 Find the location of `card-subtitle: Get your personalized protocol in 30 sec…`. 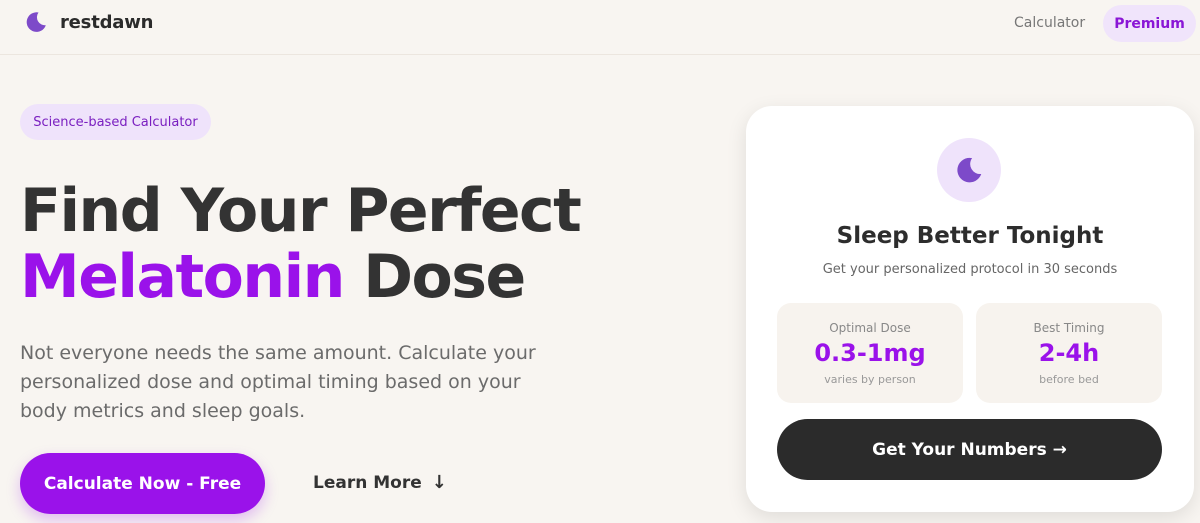

card-subtitle: Get your personalized protocol in 30 sec… is located at coordinates (970, 269).